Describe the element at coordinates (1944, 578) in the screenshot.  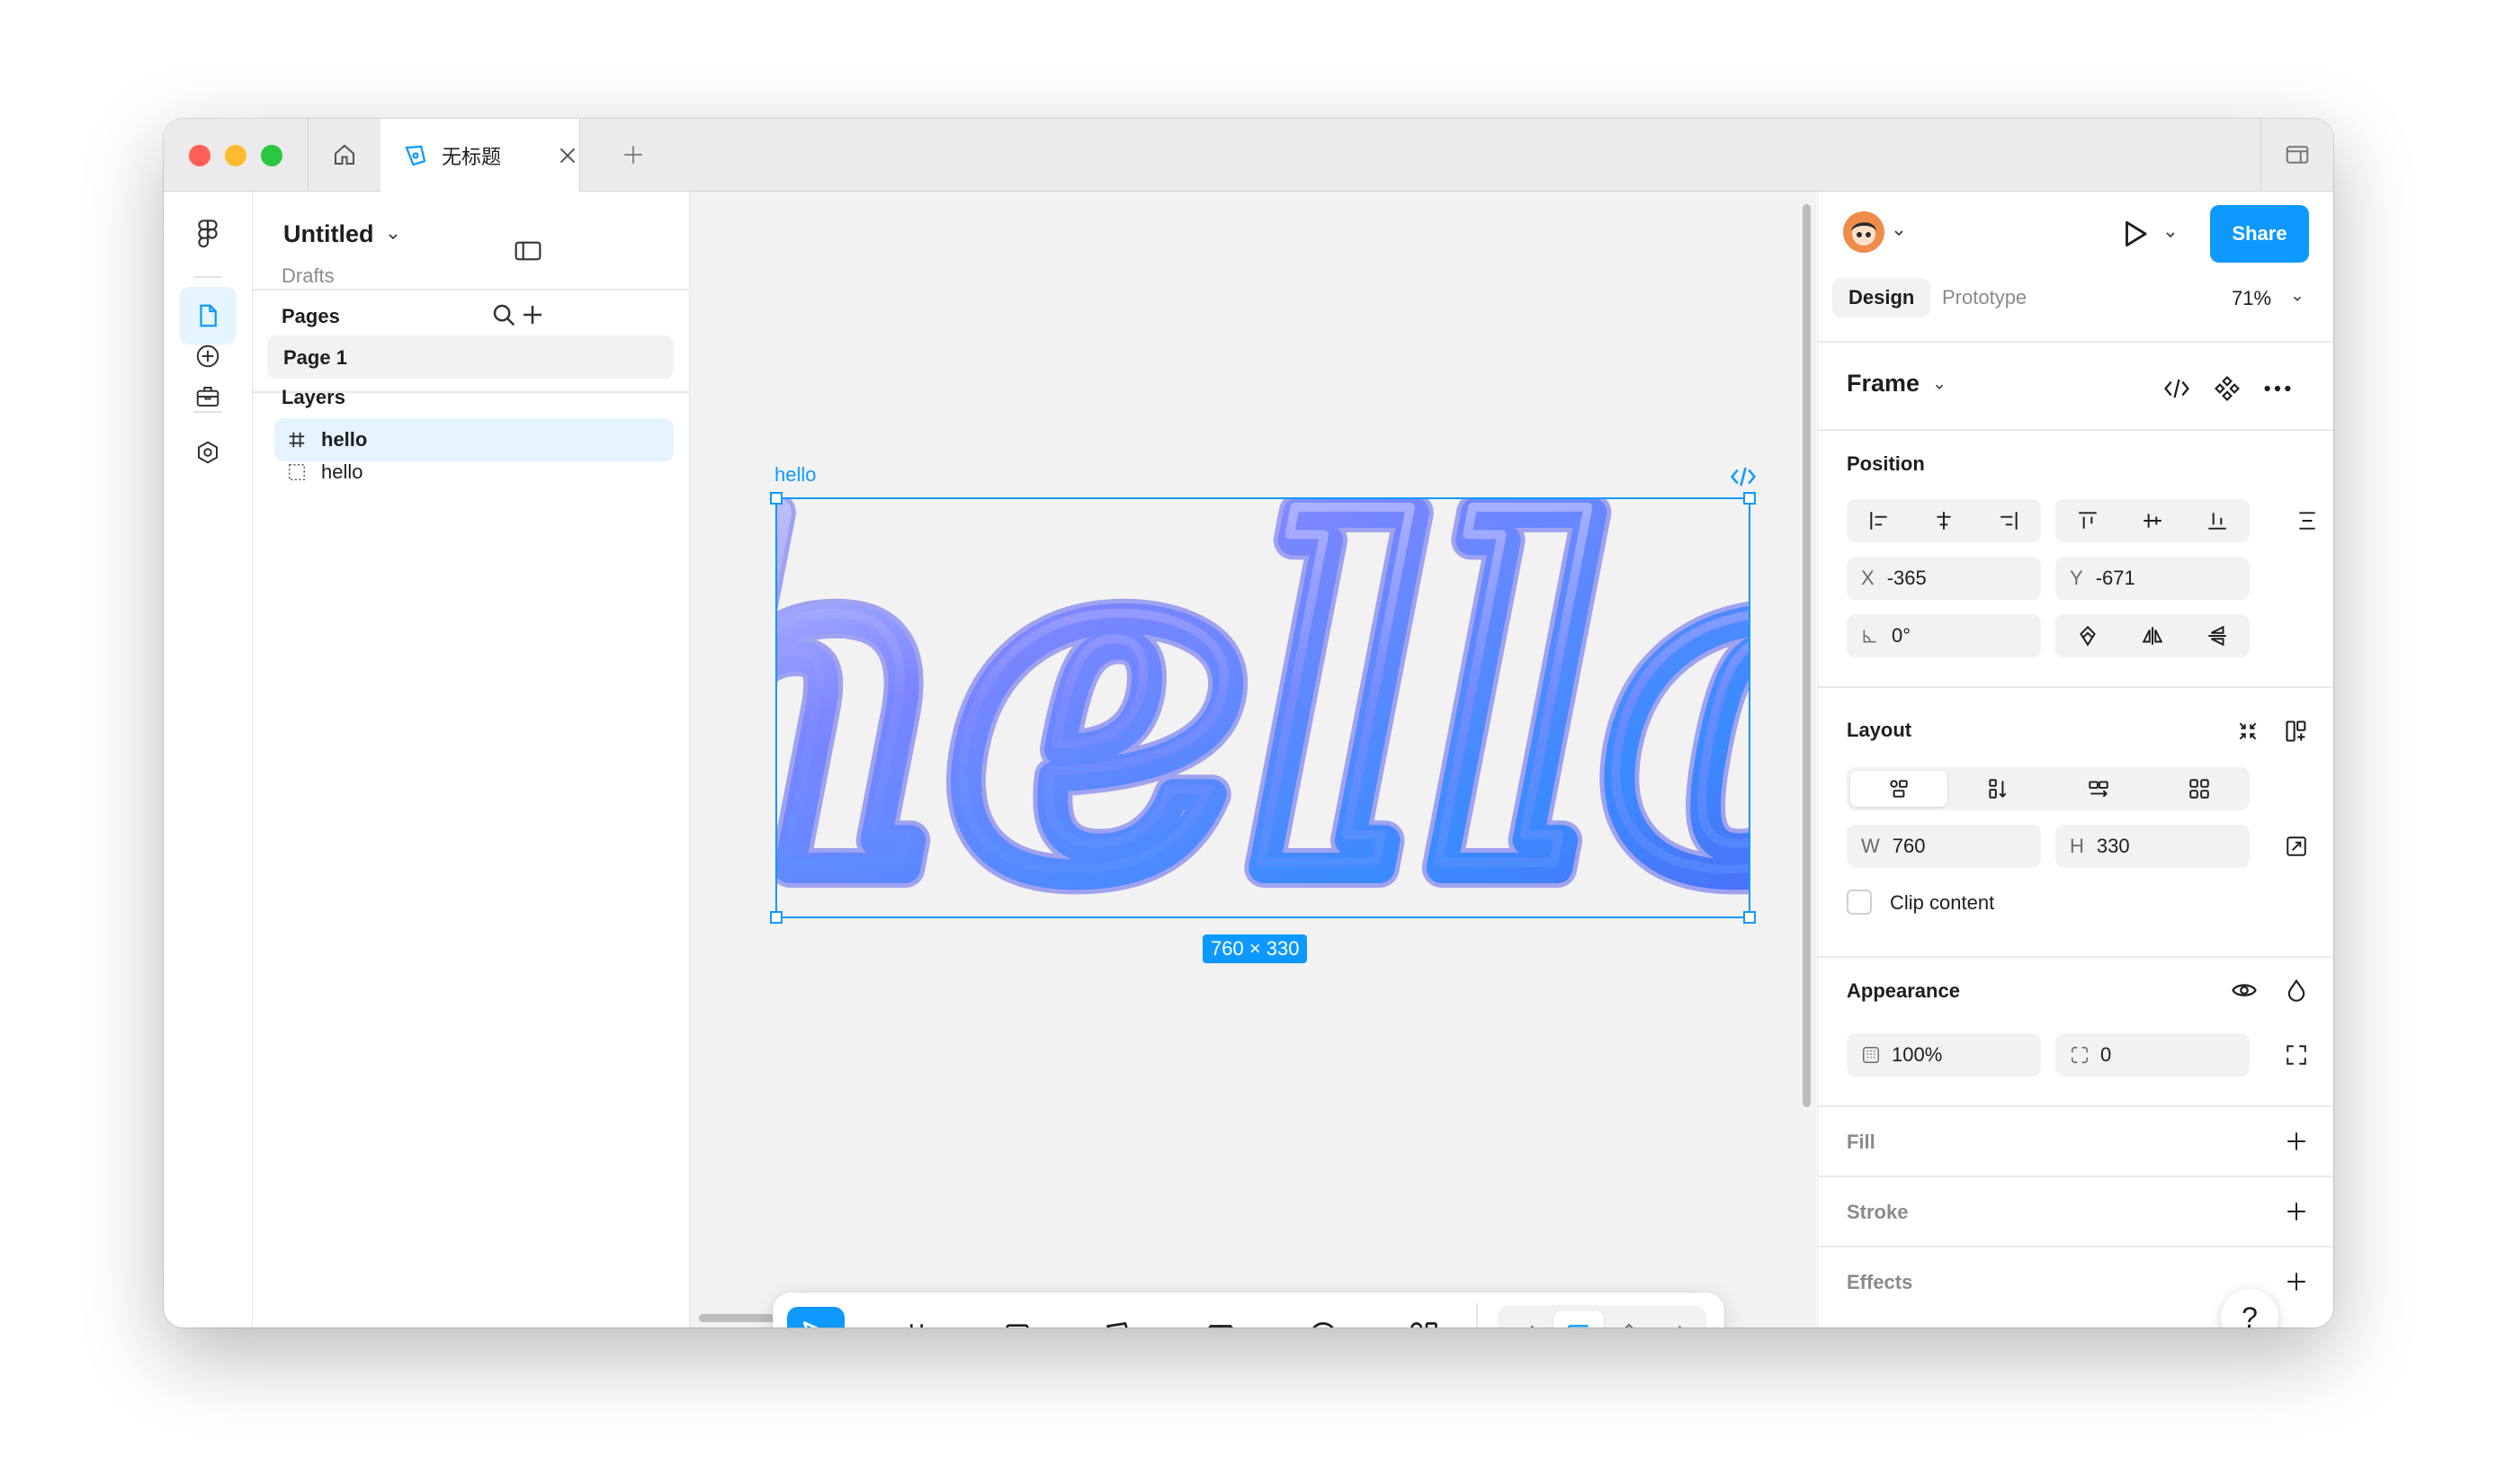
I see `x-position-field: X -365` at that location.